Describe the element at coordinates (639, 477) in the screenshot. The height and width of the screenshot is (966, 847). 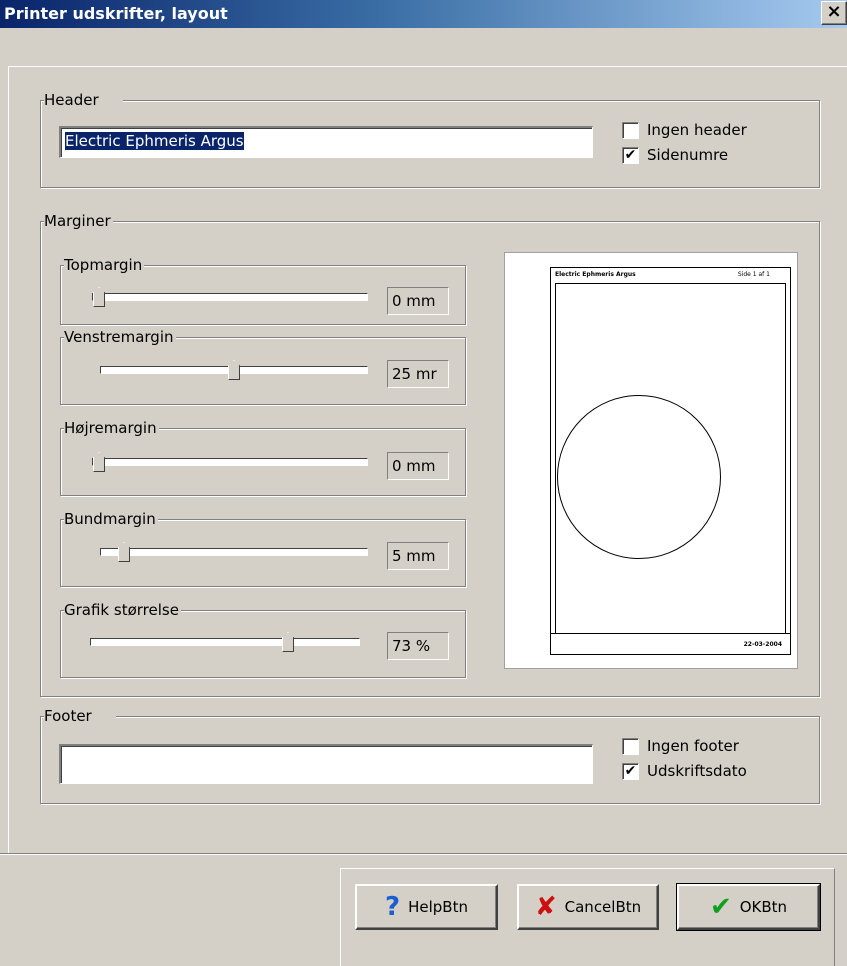
I see `preview-chart-circle` at that location.